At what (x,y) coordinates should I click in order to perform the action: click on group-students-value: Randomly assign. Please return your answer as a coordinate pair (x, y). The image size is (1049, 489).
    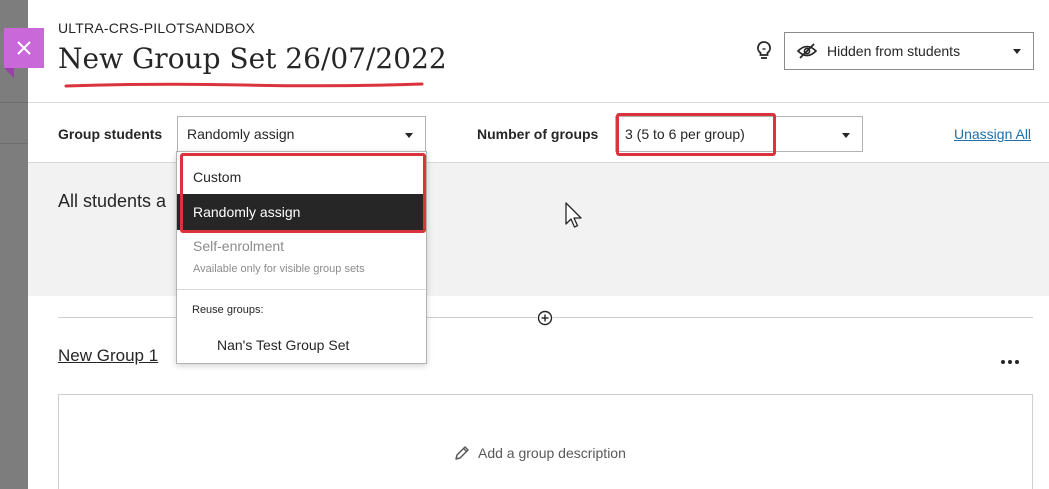
    Looking at the image, I should click on (241, 134).